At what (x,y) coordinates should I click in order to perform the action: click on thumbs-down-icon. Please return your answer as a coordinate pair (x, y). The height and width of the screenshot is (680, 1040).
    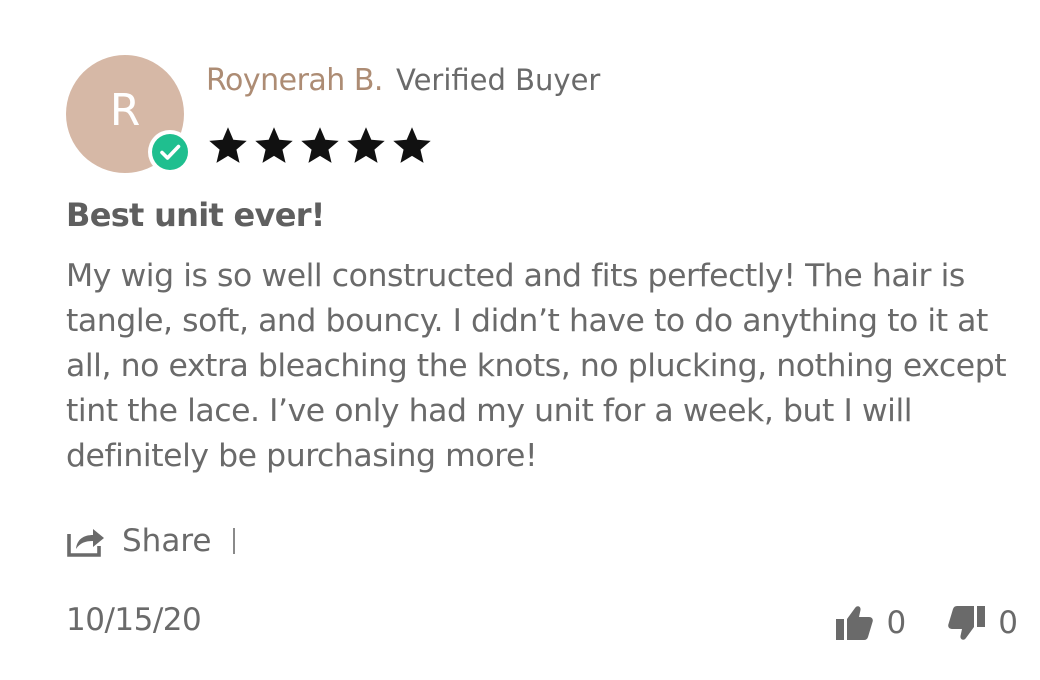
    Looking at the image, I should click on (967, 623).